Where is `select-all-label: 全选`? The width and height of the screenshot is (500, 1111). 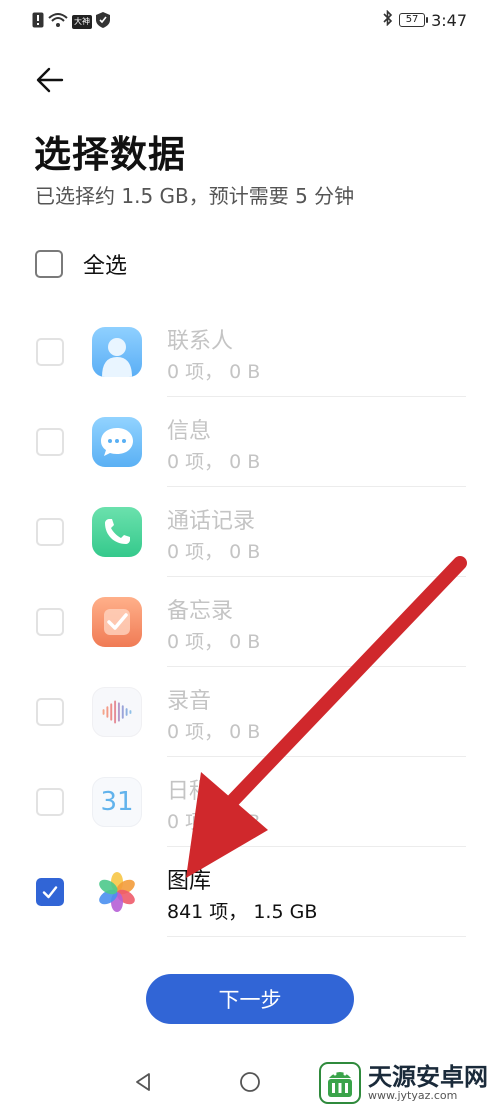 select-all-label: 全选 is located at coordinates (105, 266).